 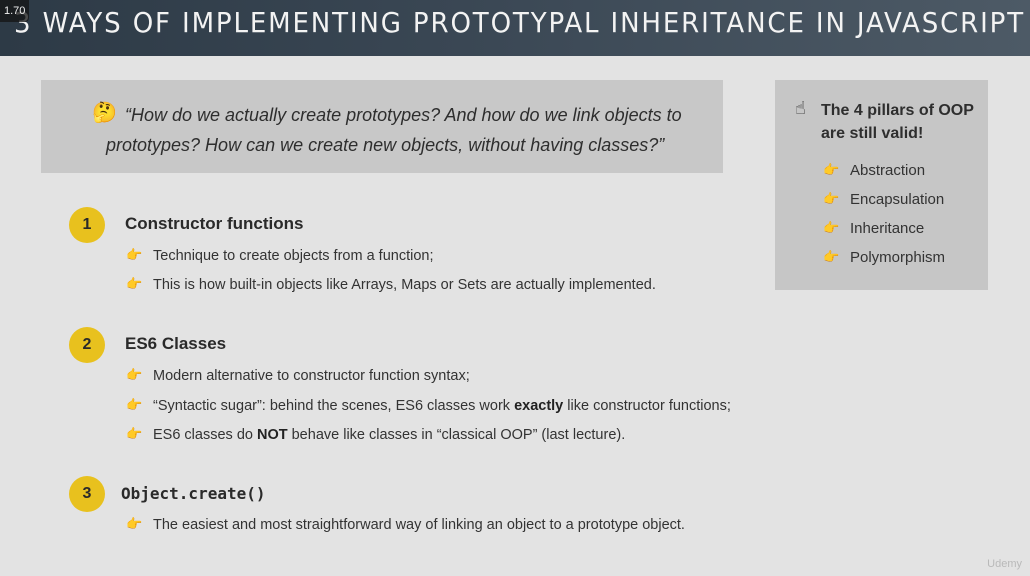 What do you see at coordinates (205, 435) in the screenshot?
I see `bullet-text-part: ES6 classes do` at bounding box center [205, 435].